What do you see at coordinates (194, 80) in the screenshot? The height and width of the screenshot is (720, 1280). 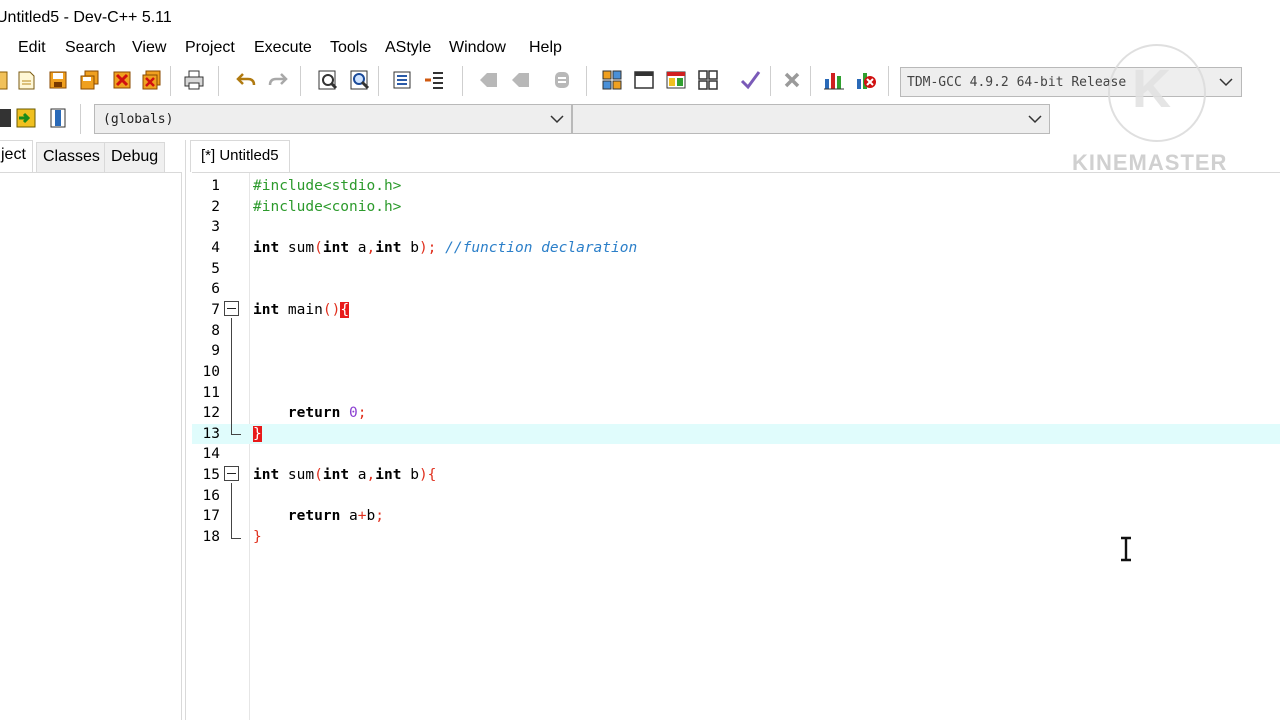 I see `print-icon` at bounding box center [194, 80].